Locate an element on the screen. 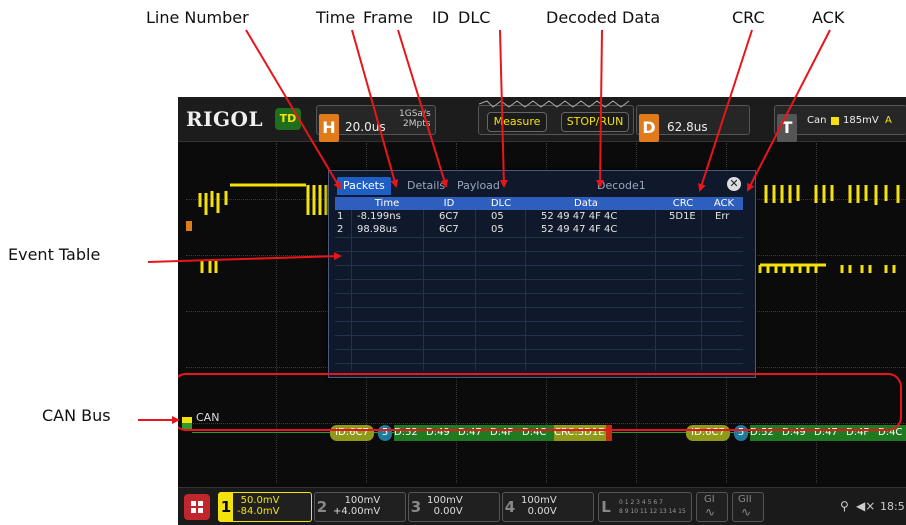  arrow-time is located at coordinates (375, 108).